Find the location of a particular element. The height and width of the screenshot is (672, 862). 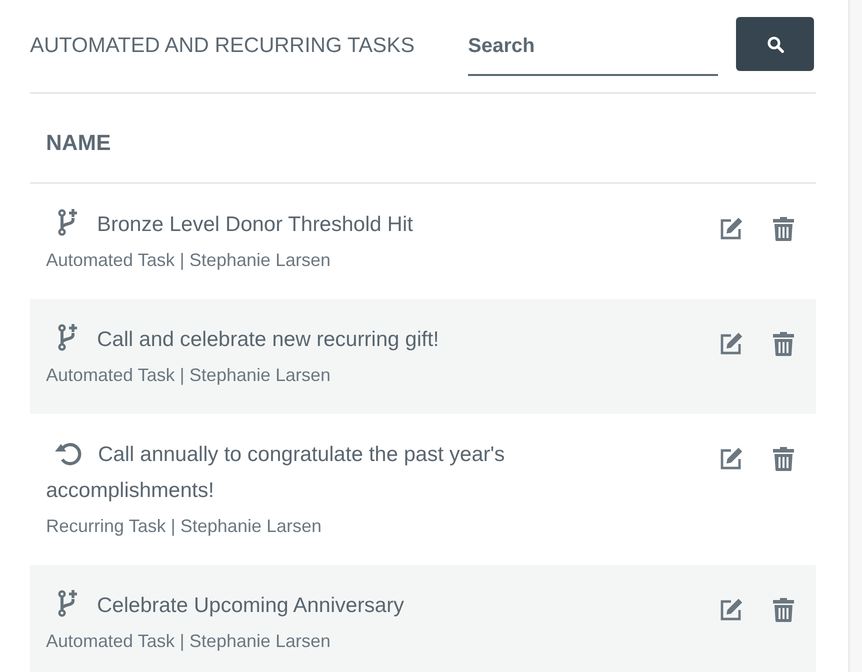

rotate-arrow-icon is located at coordinates (68, 453).